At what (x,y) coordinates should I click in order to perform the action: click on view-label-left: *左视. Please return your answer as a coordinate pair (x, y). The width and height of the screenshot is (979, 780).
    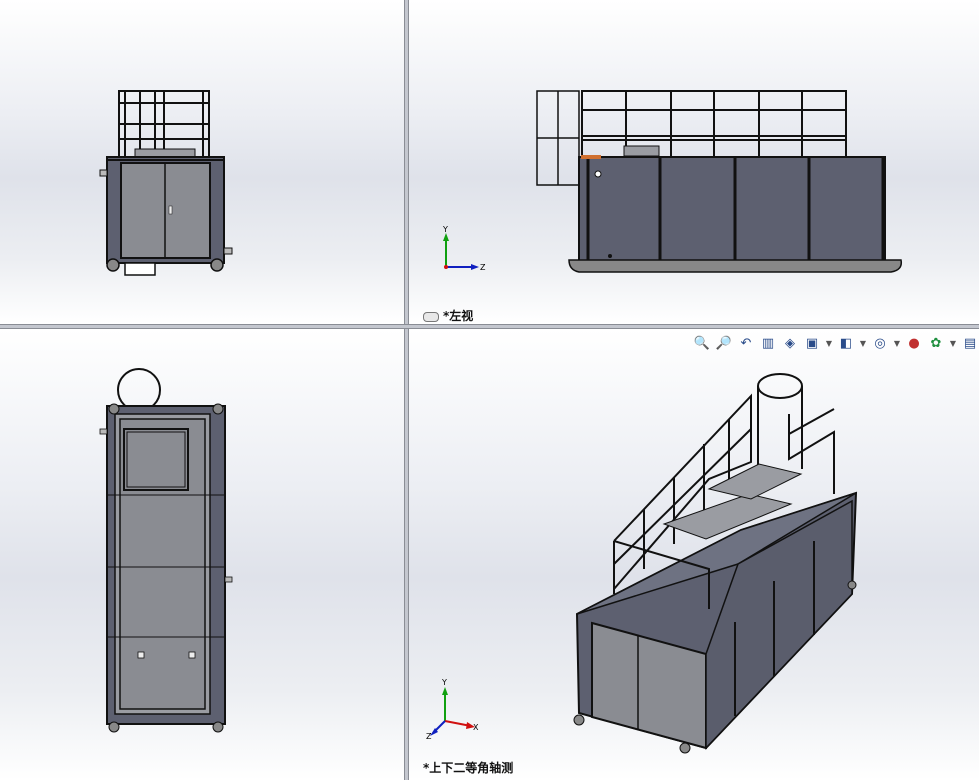
    Looking at the image, I should click on (448, 315).